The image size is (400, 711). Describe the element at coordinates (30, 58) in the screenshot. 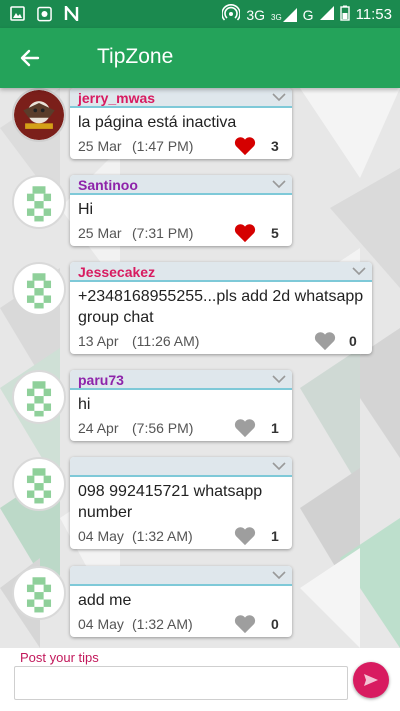

I see `arrow-back-icon` at that location.